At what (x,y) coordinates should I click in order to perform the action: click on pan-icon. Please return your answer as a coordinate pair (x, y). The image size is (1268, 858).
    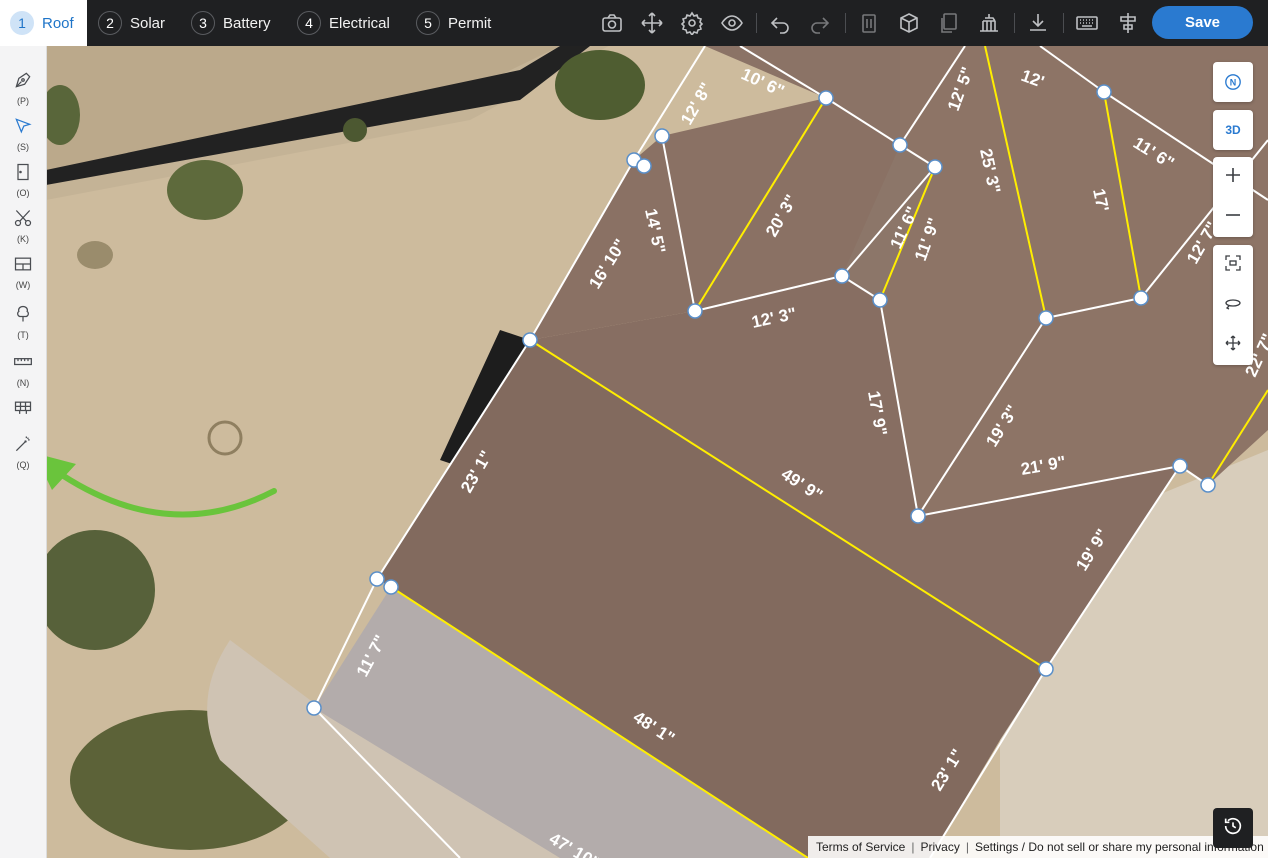
    Looking at the image, I should click on (1233, 345).